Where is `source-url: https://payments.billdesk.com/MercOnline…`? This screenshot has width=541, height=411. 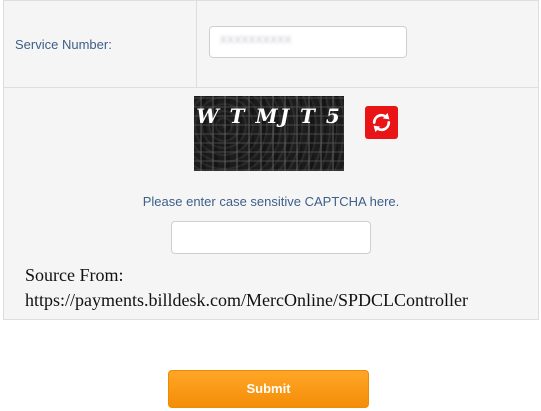 source-url: https://payments.billdesk.com/MercOnline… is located at coordinates (246, 300).